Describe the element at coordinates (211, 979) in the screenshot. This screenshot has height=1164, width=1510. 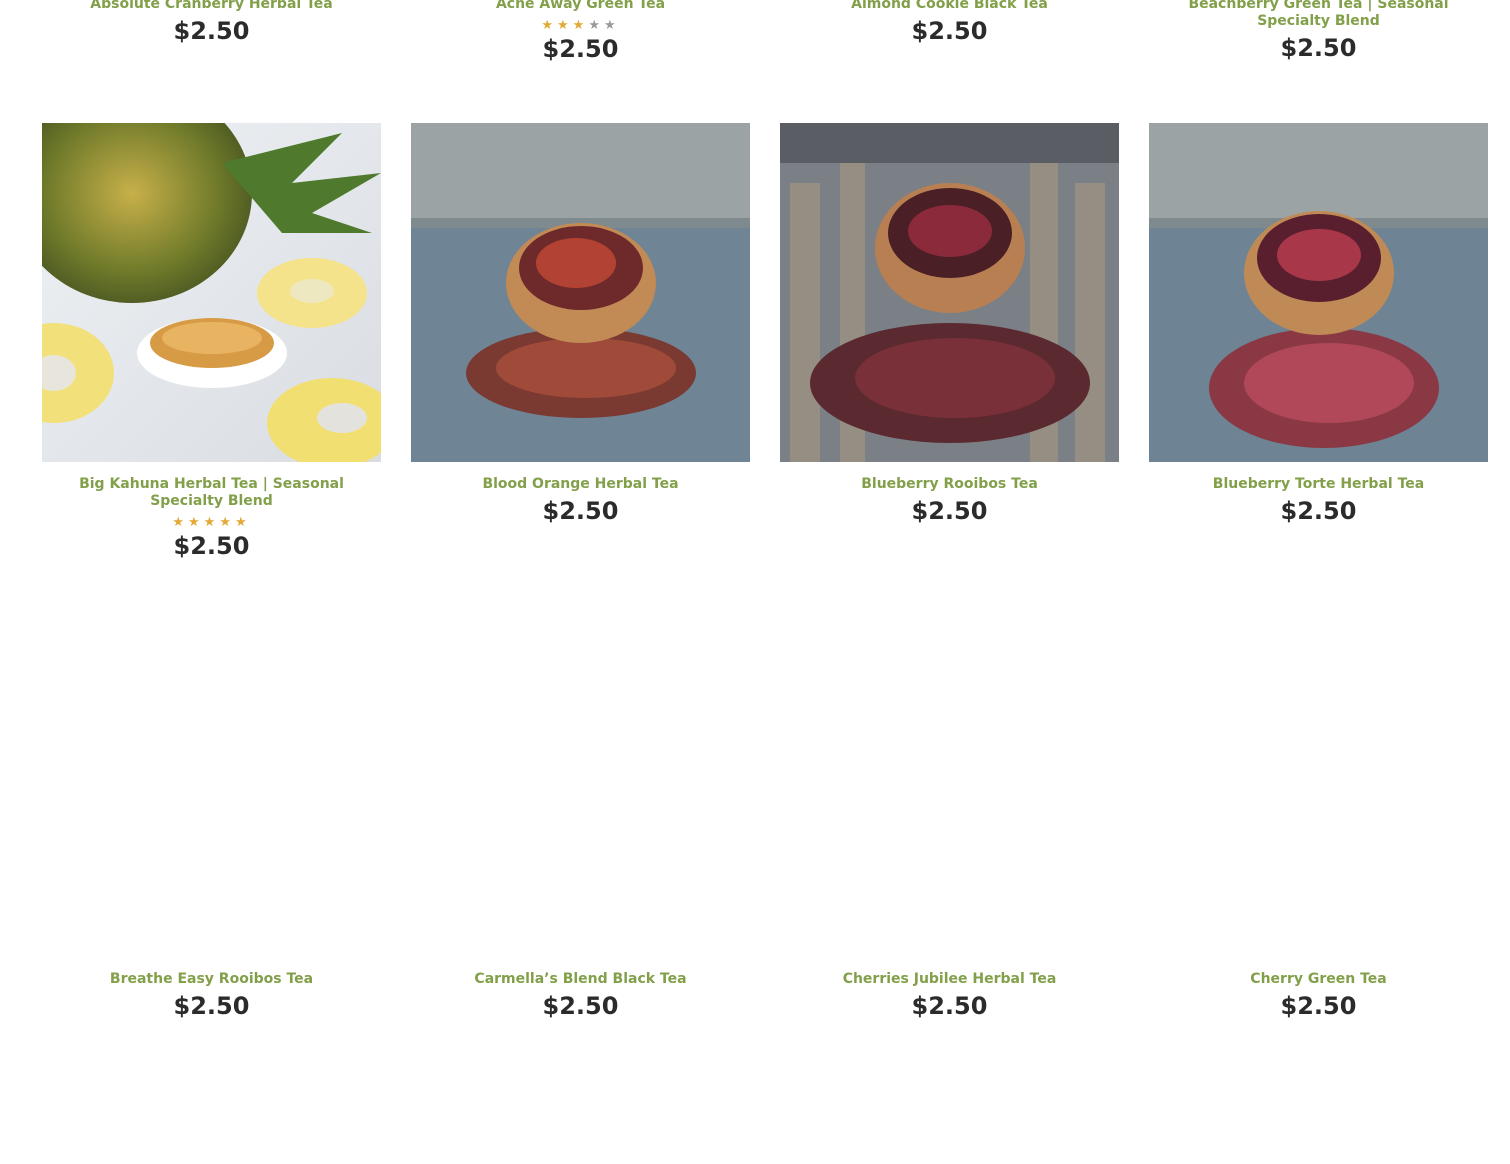
I see `product-name-link: Breathe Easy Rooibos Tea` at that location.